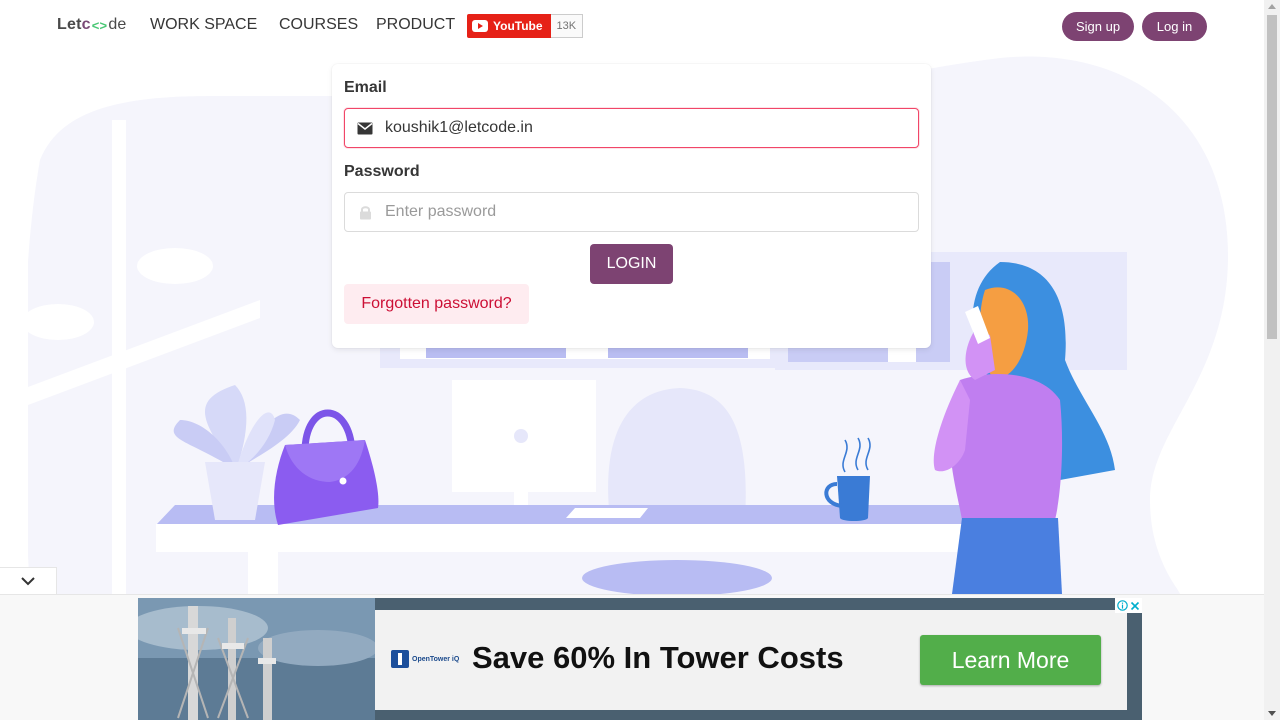 This screenshot has width=1280, height=720. I want to click on email-field-value: koushik1@letcode.in, so click(459, 127).